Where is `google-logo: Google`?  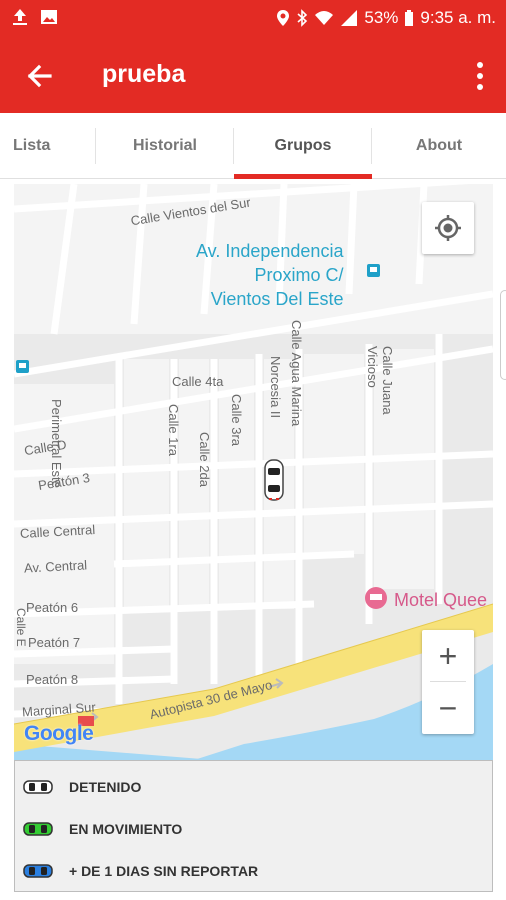
google-logo: Google is located at coordinates (59, 733).